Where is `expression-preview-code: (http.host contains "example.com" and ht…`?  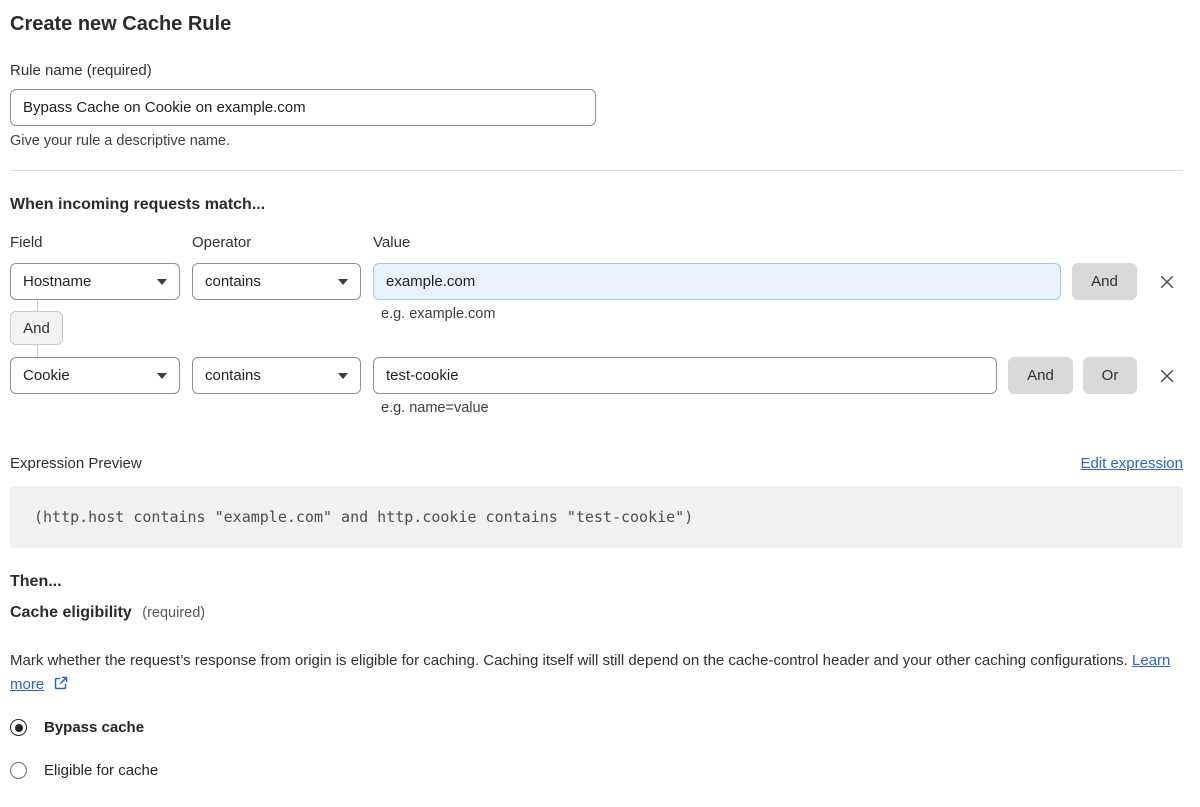
expression-preview-code: (http.host contains "example.com" and ht… is located at coordinates (596, 517).